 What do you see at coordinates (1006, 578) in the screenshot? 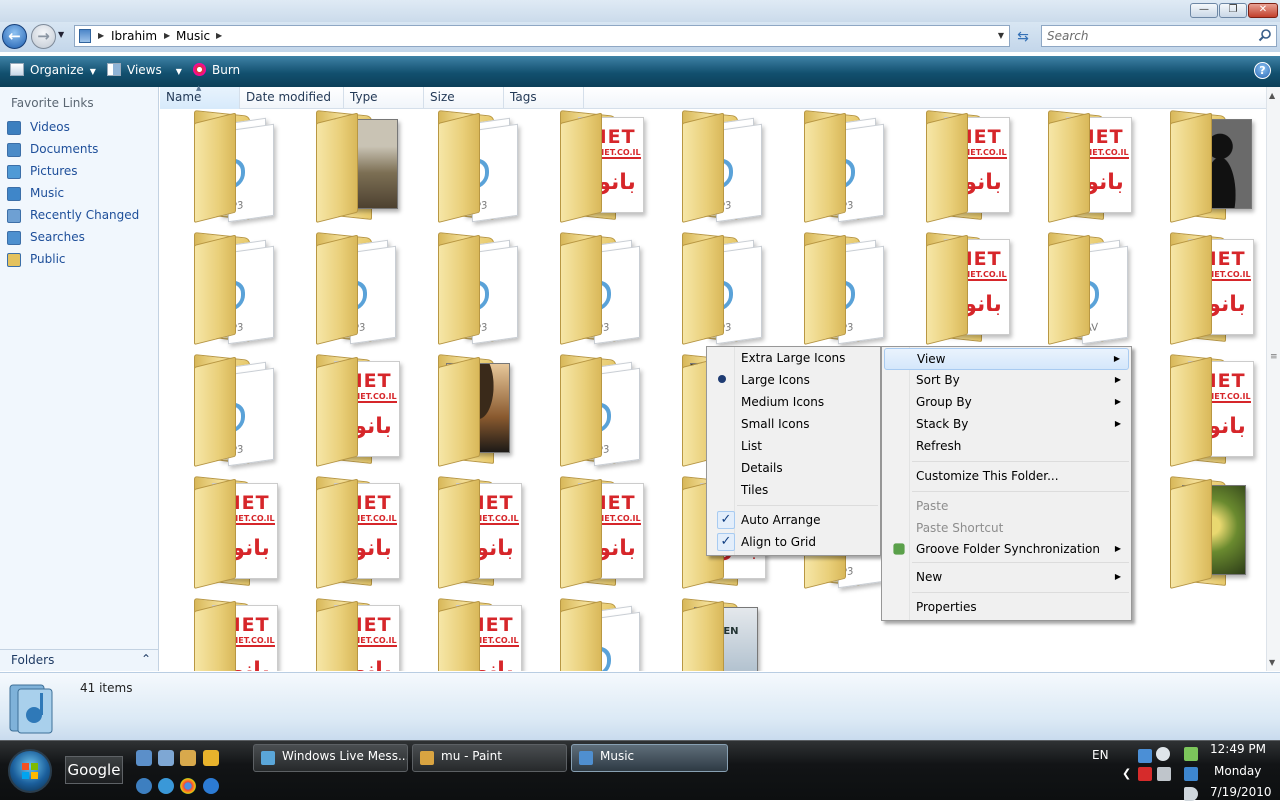
I see `menu-item-new: New ▶` at bounding box center [1006, 578].